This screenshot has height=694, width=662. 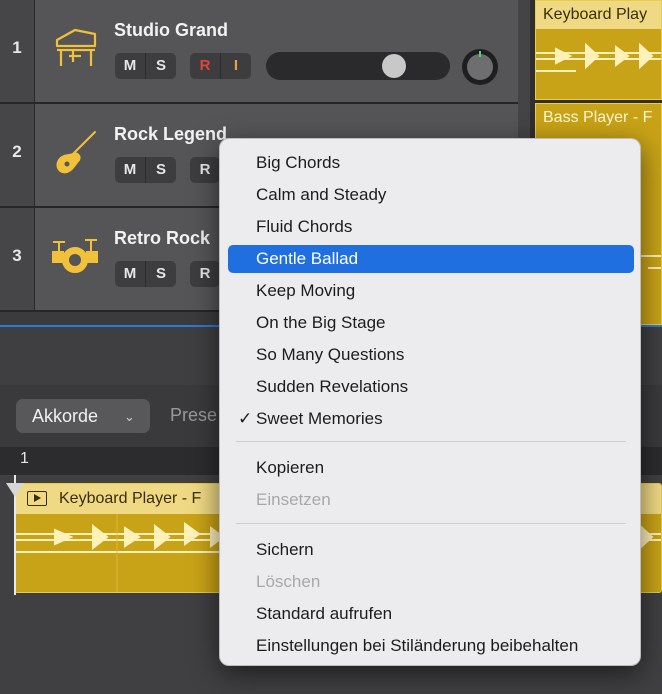 What do you see at coordinates (394, 66) in the screenshot?
I see `volume-slider-knob` at bounding box center [394, 66].